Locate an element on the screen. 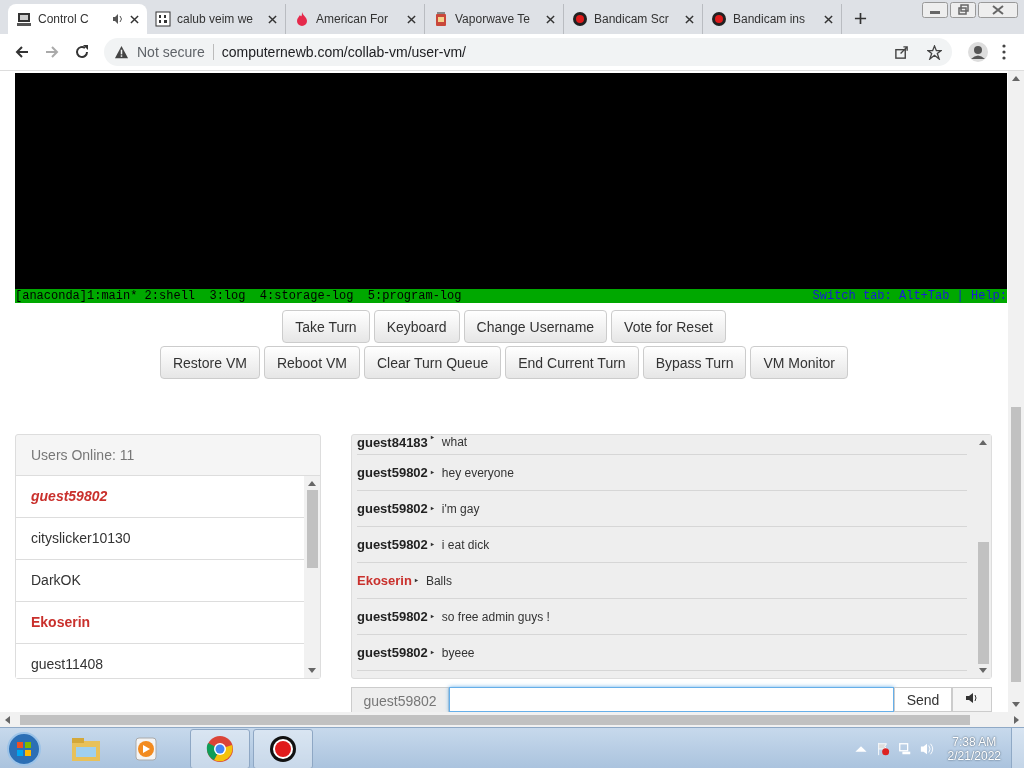 Image resolution: width=1024 pixels, height=768 pixels. vm-button: Bypass Turn is located at coordinates (694, 362).